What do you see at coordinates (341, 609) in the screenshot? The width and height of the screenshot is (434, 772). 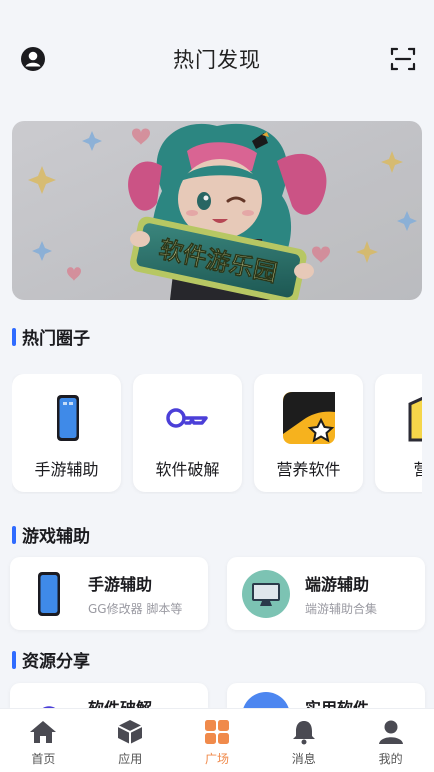 I see `game-card-subtitle: 端游辅助合集` at bounding box center [341, 609].